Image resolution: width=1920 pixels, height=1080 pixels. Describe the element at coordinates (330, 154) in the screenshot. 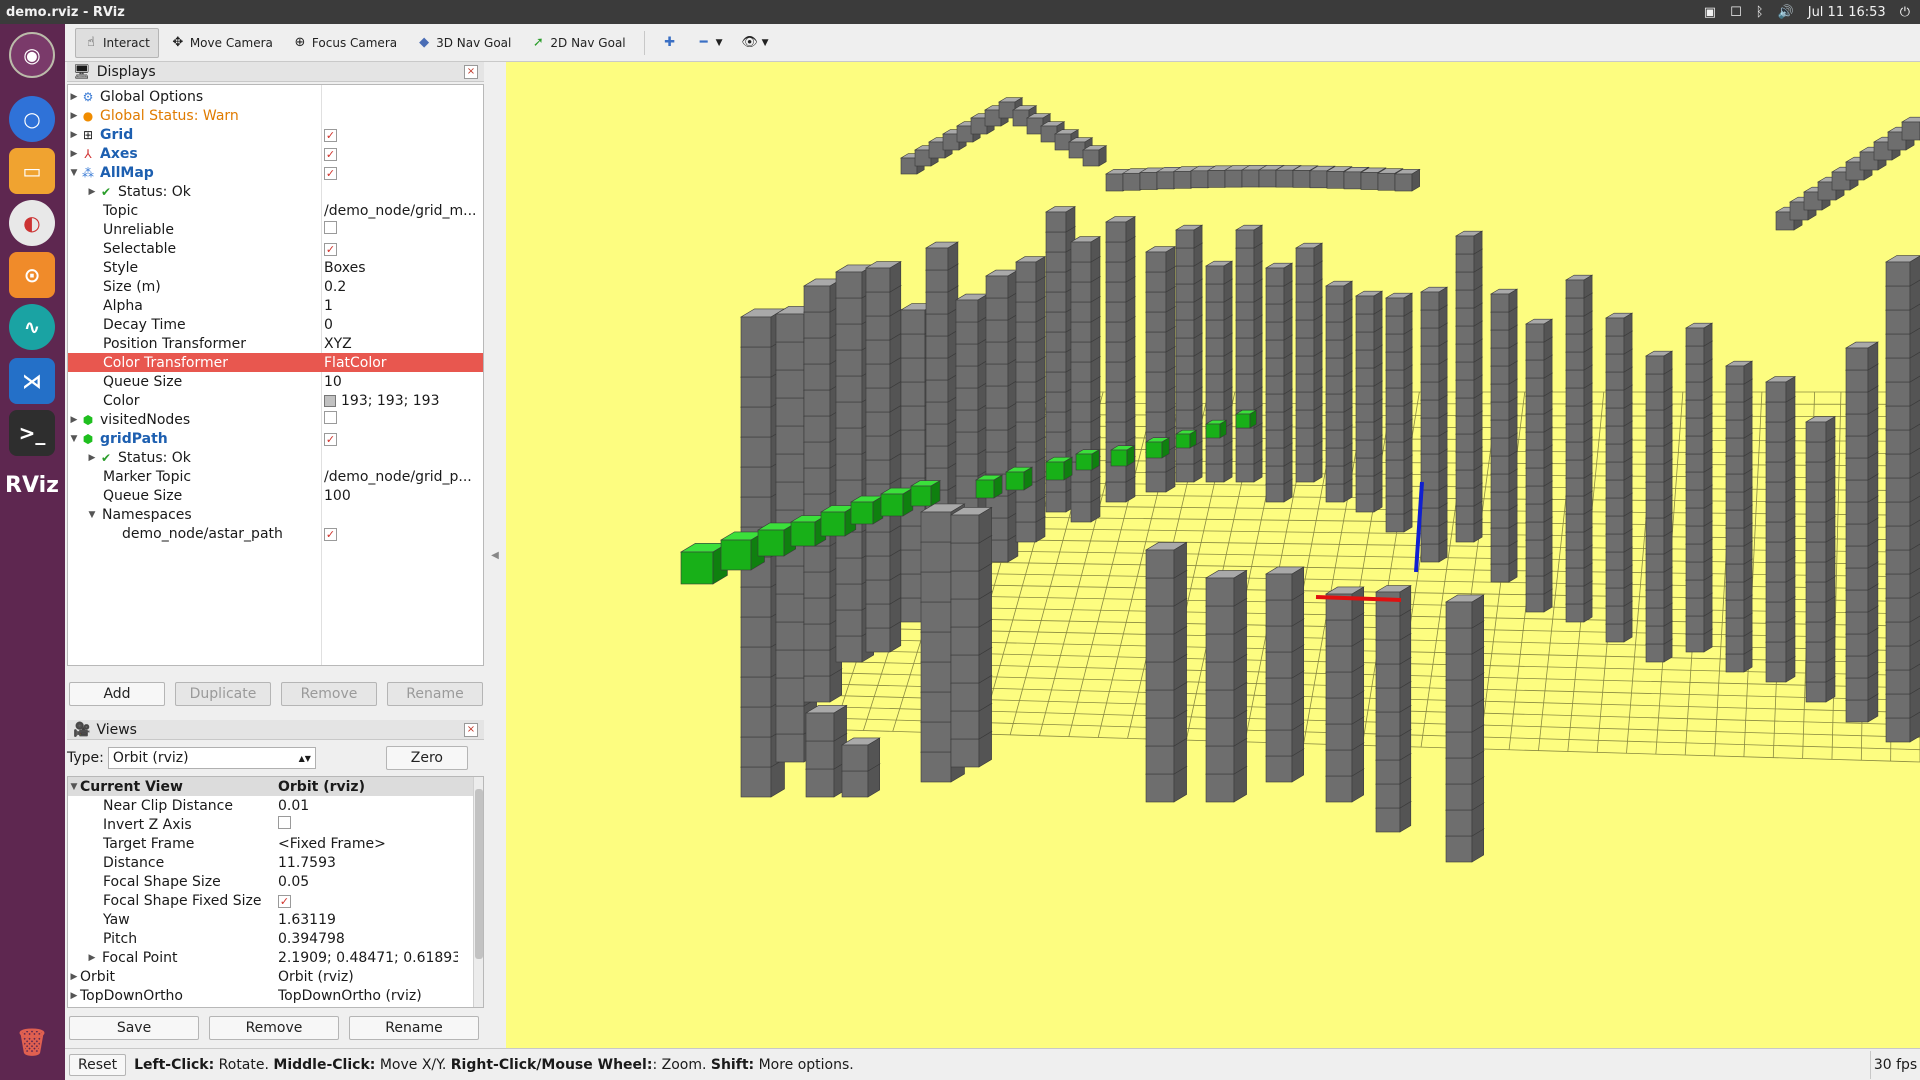

I see `axes-enabled-checkbox: ✓` at that location.